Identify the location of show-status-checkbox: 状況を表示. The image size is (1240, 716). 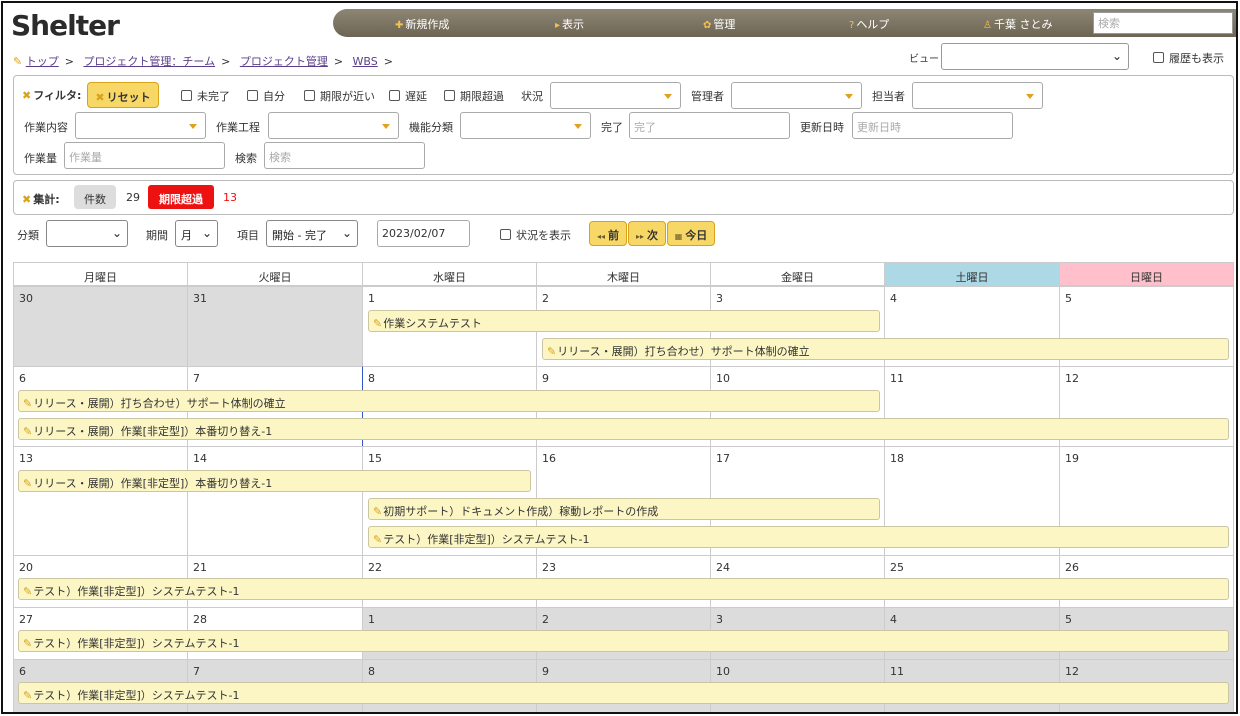
(535, 235).